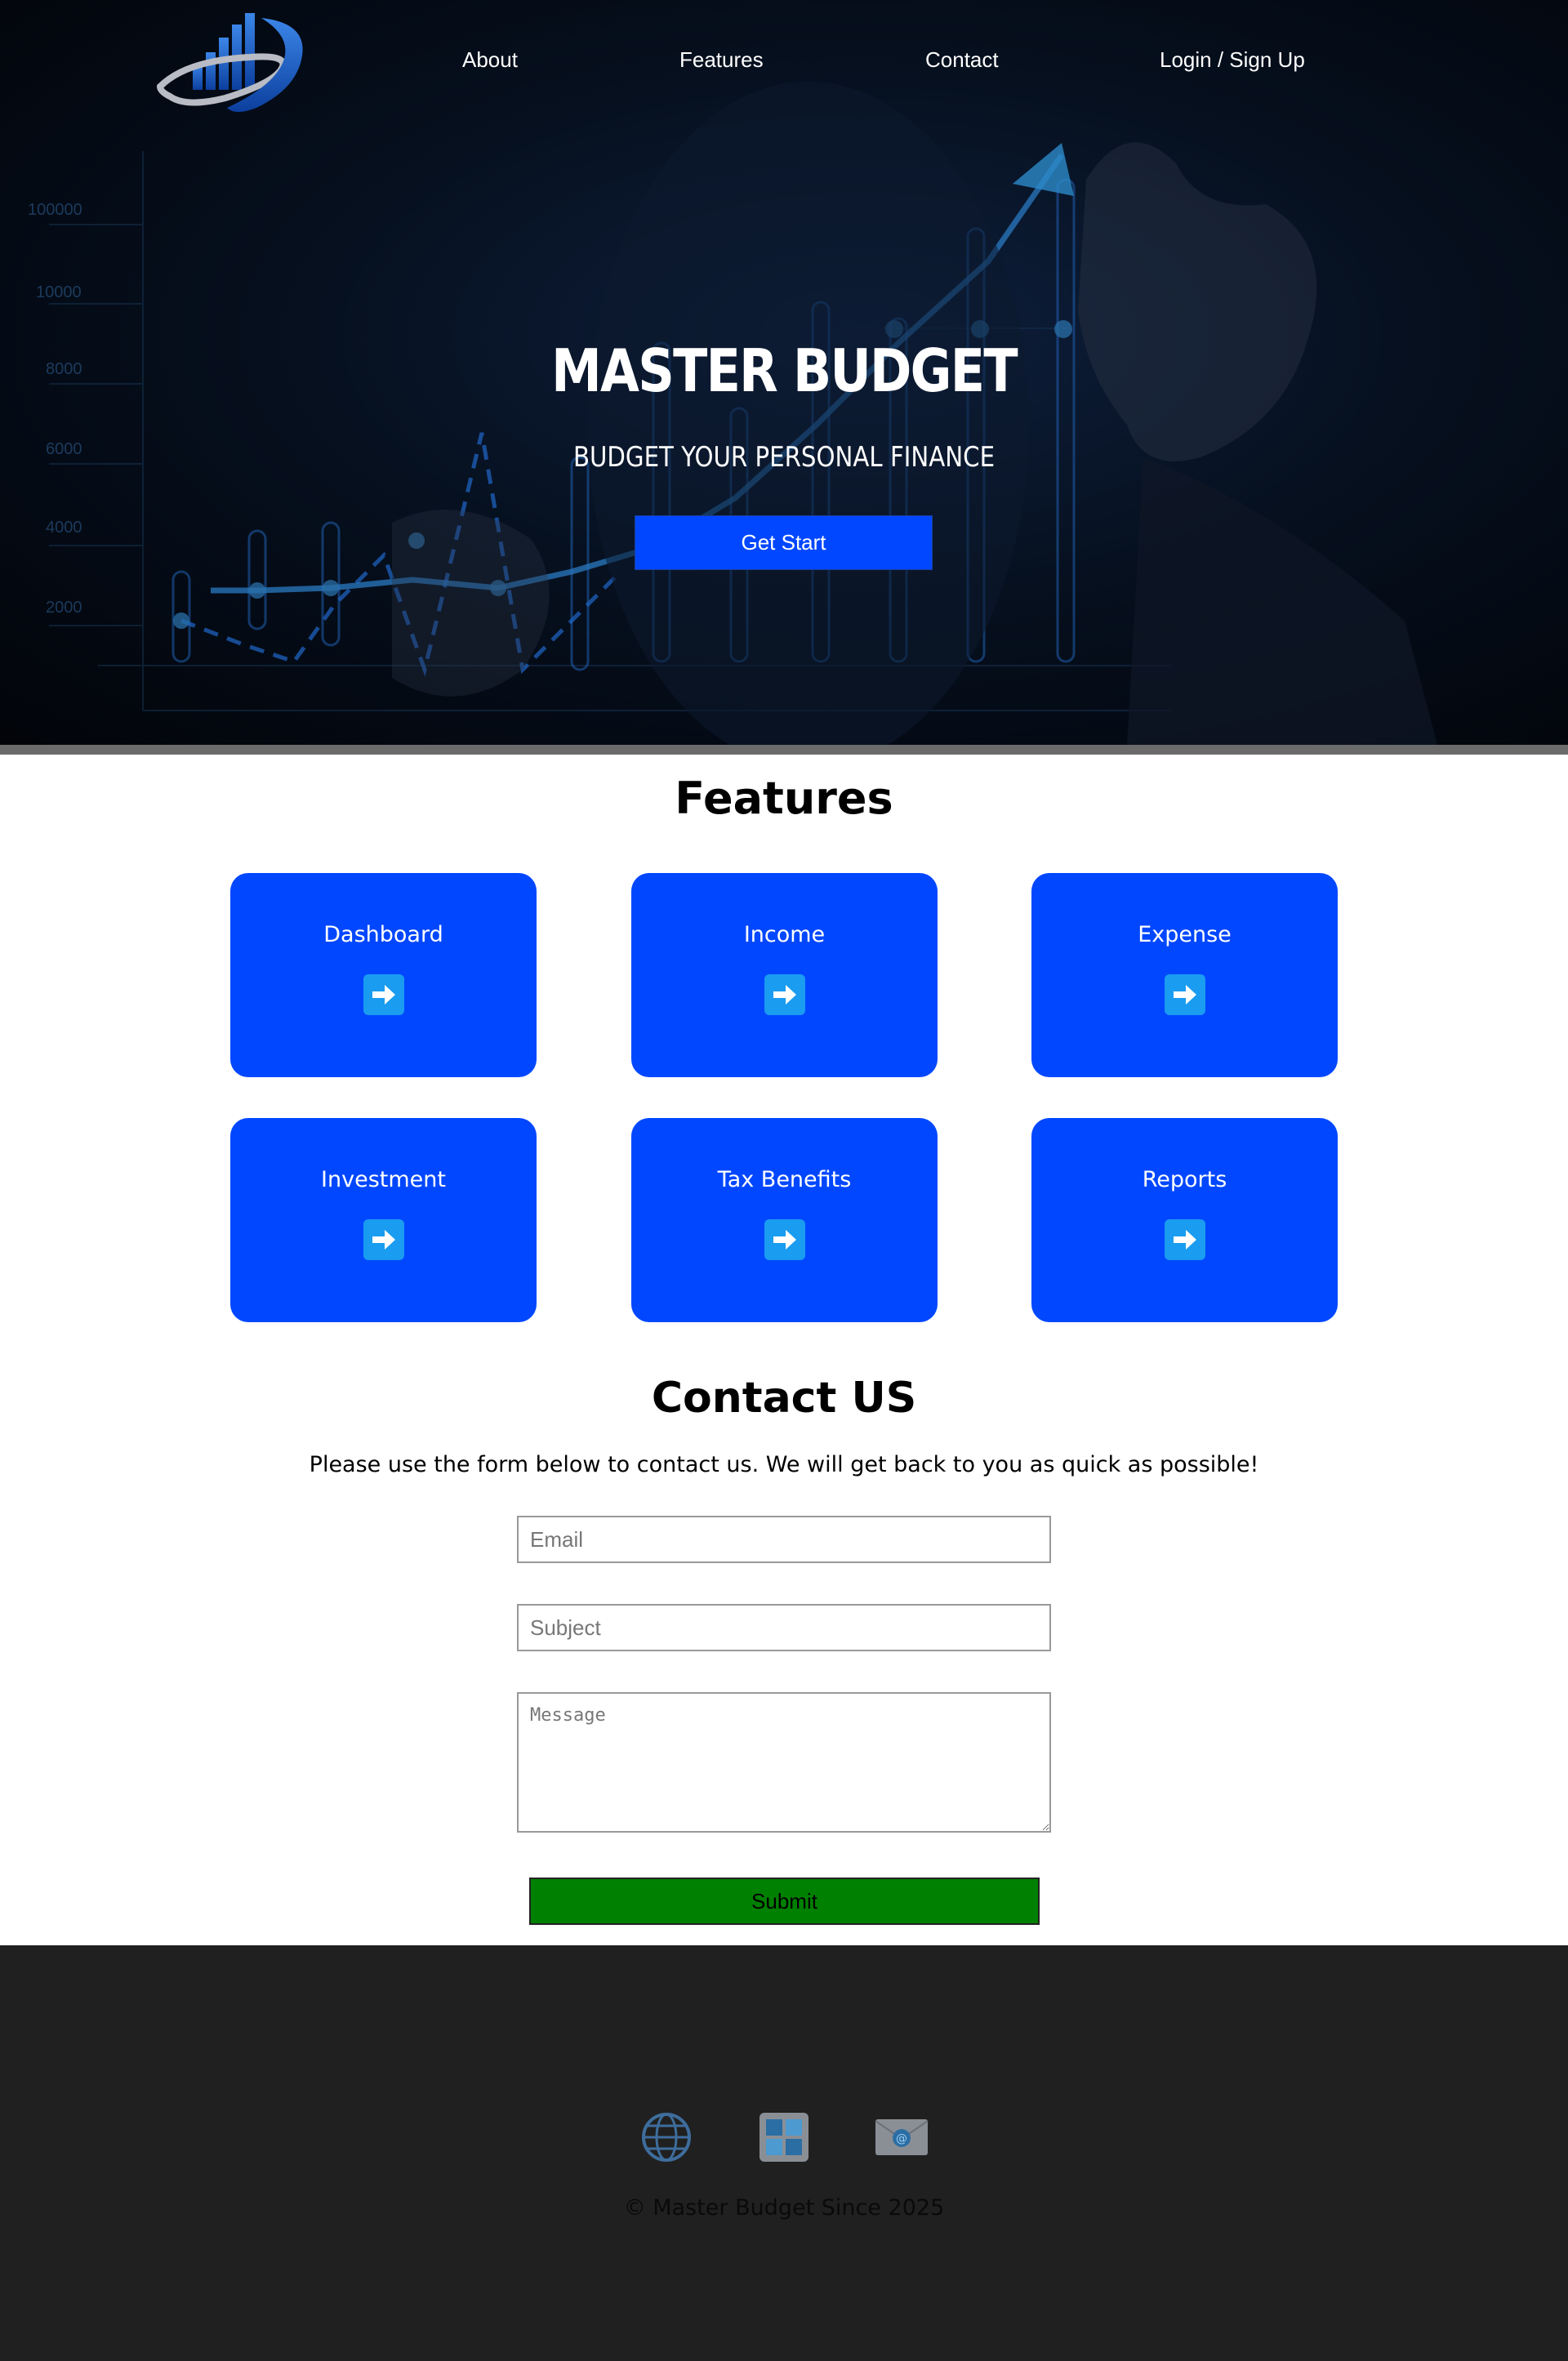  What do you see at coordinates (59, 292) in the screenshot?
I see `axis-label: 10000` at bounding box center [59, 292].